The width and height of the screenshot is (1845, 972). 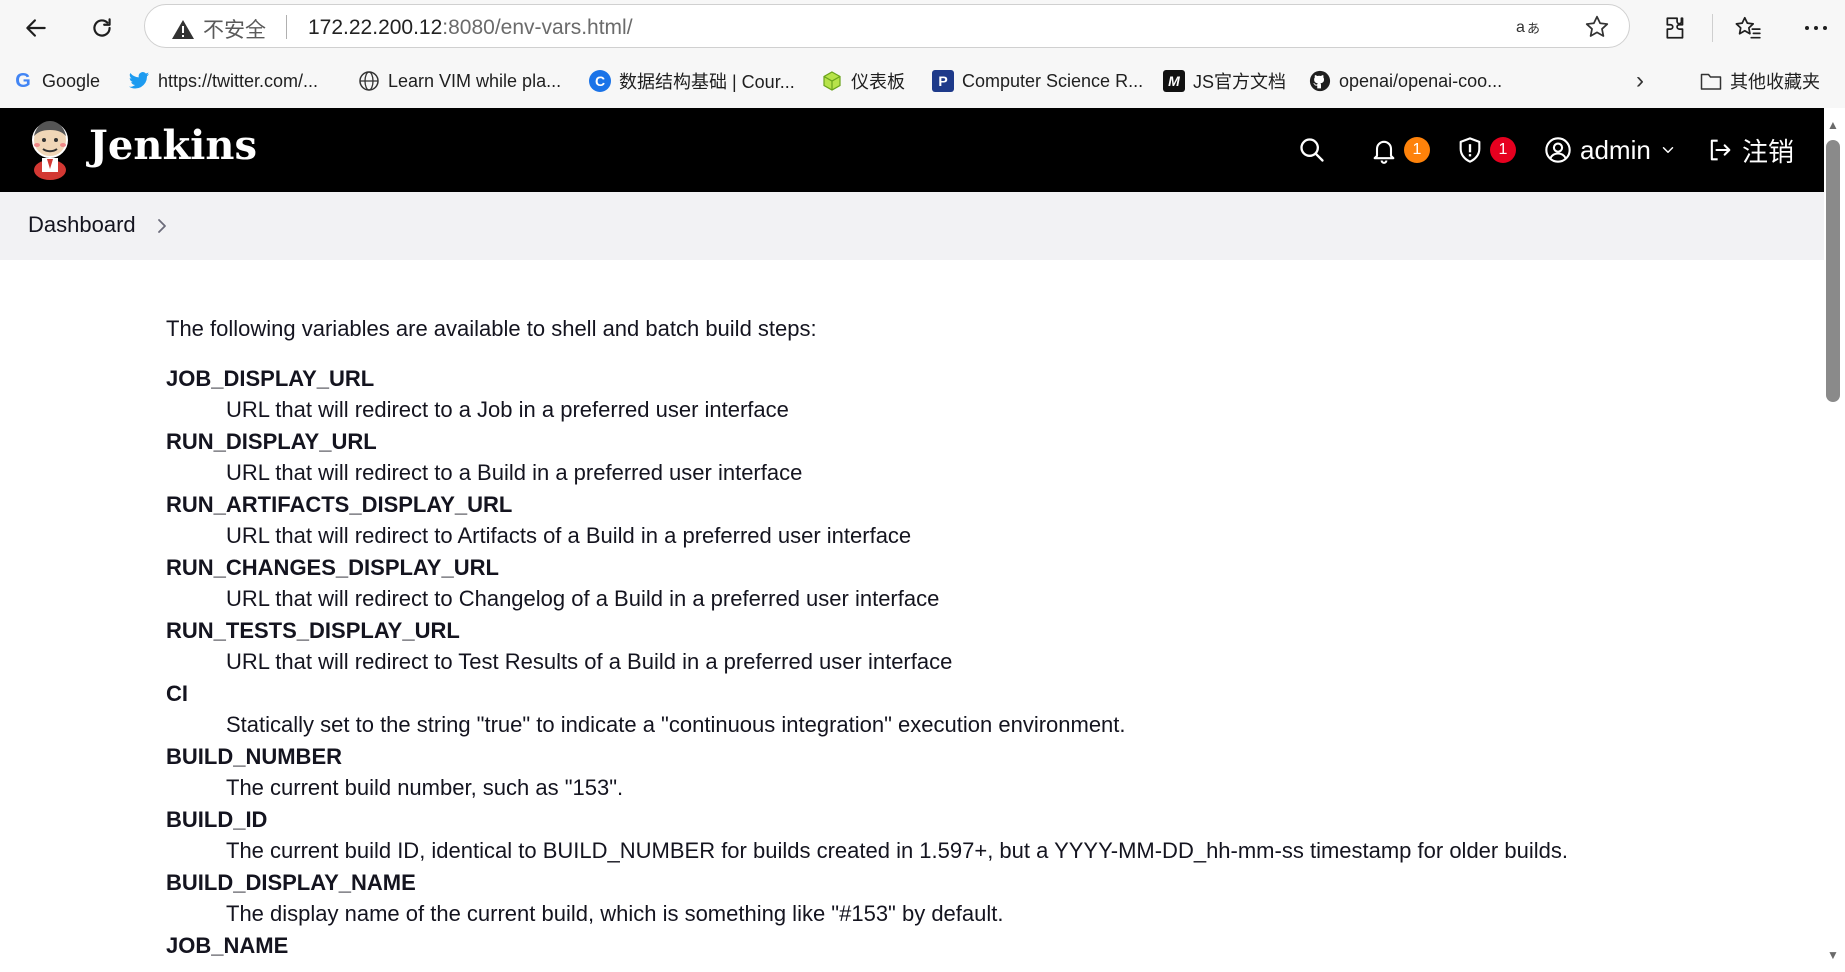 What do you see at coordinates (71, 80) in the screenshot?
I see `bookmark-label: Google` at bounding box center [71, 80].